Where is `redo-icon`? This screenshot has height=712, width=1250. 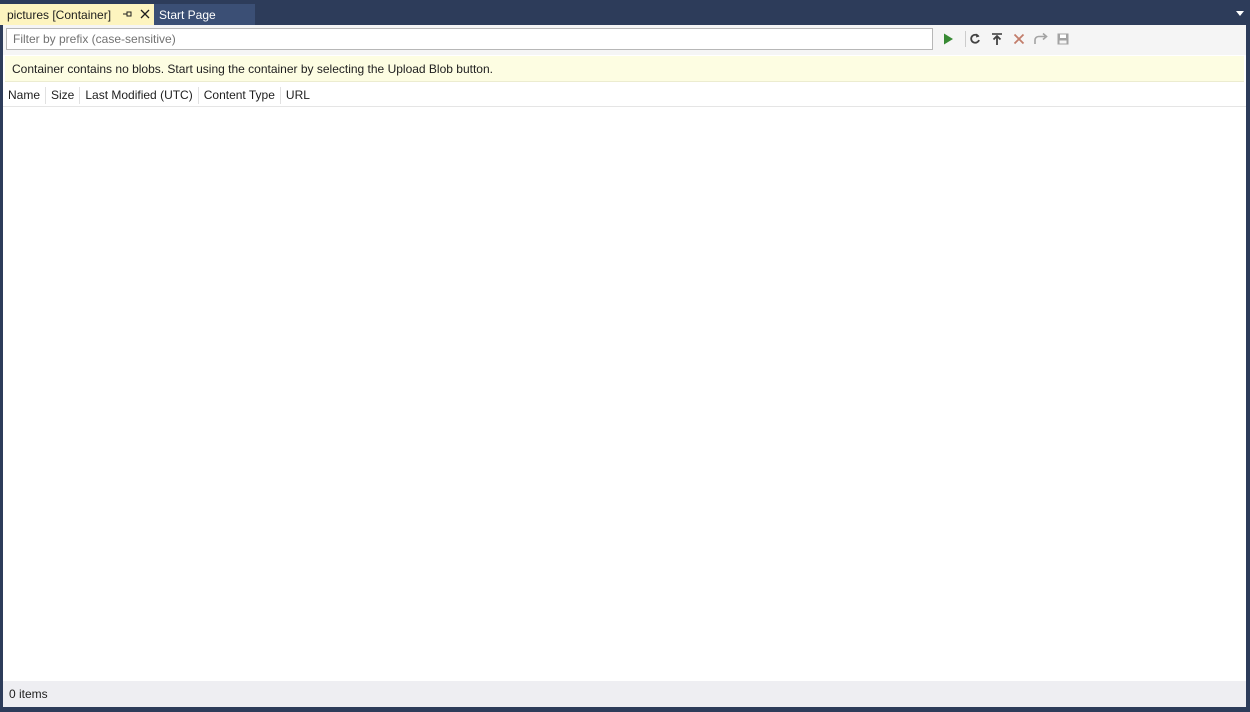 redo-icon is located at coordinates (1041, 39).